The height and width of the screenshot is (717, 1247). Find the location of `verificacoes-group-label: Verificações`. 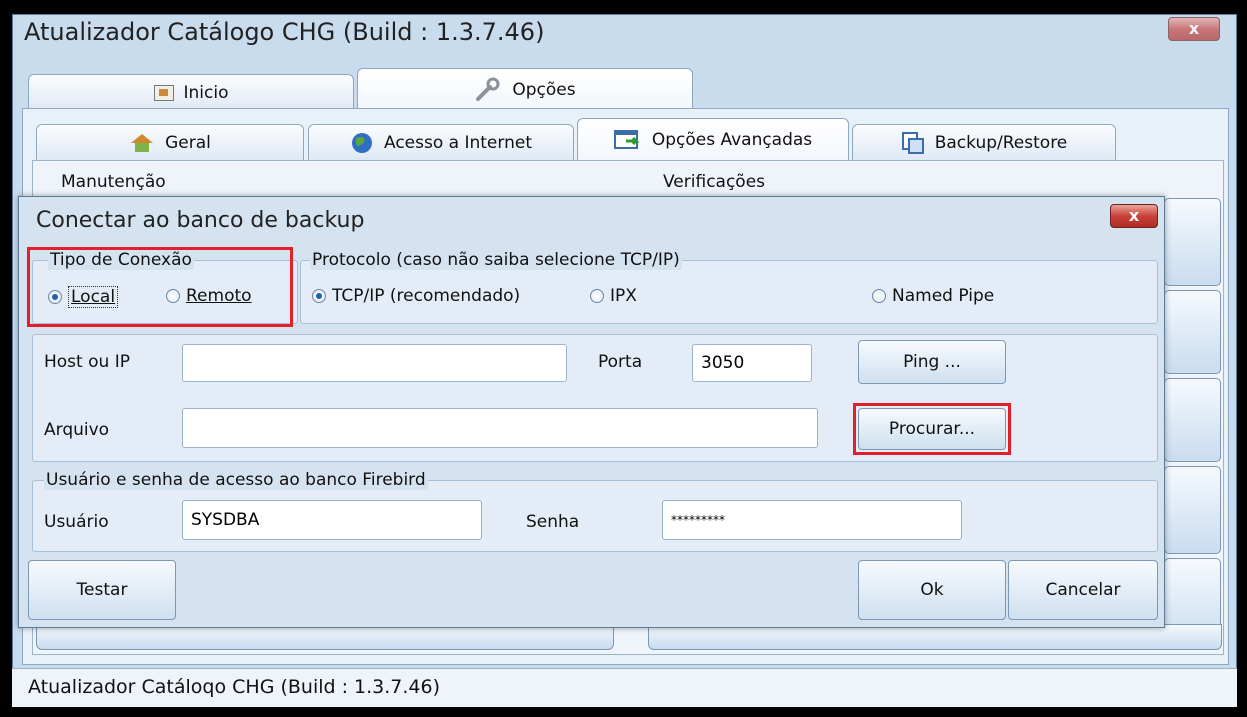

verificacoes-group-label: Verificações is located at coordinates (714, 182).